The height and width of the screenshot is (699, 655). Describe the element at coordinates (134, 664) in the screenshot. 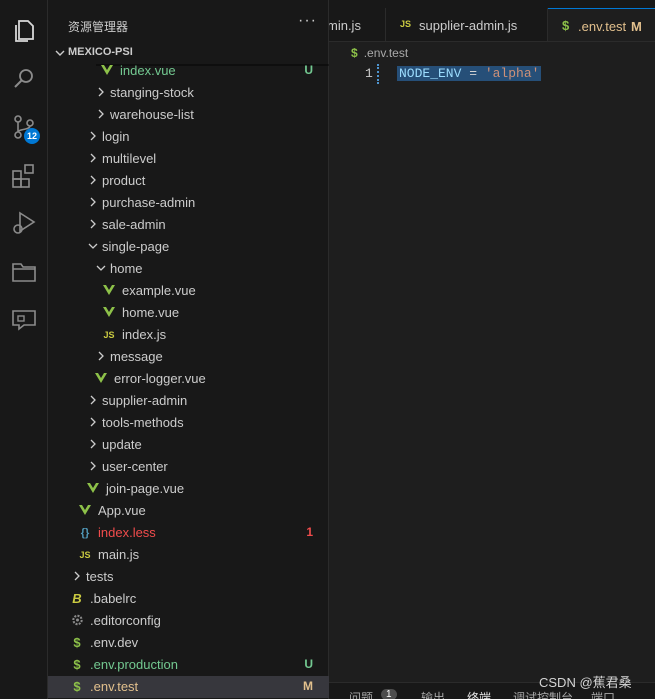

I see `tree-item-label: .env.production` at that location.